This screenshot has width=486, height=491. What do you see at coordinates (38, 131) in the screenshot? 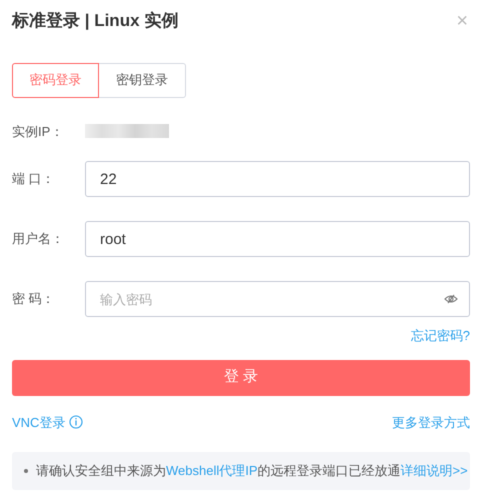
I see `field-label: 实例IP：` at bounding box center [38, 131].